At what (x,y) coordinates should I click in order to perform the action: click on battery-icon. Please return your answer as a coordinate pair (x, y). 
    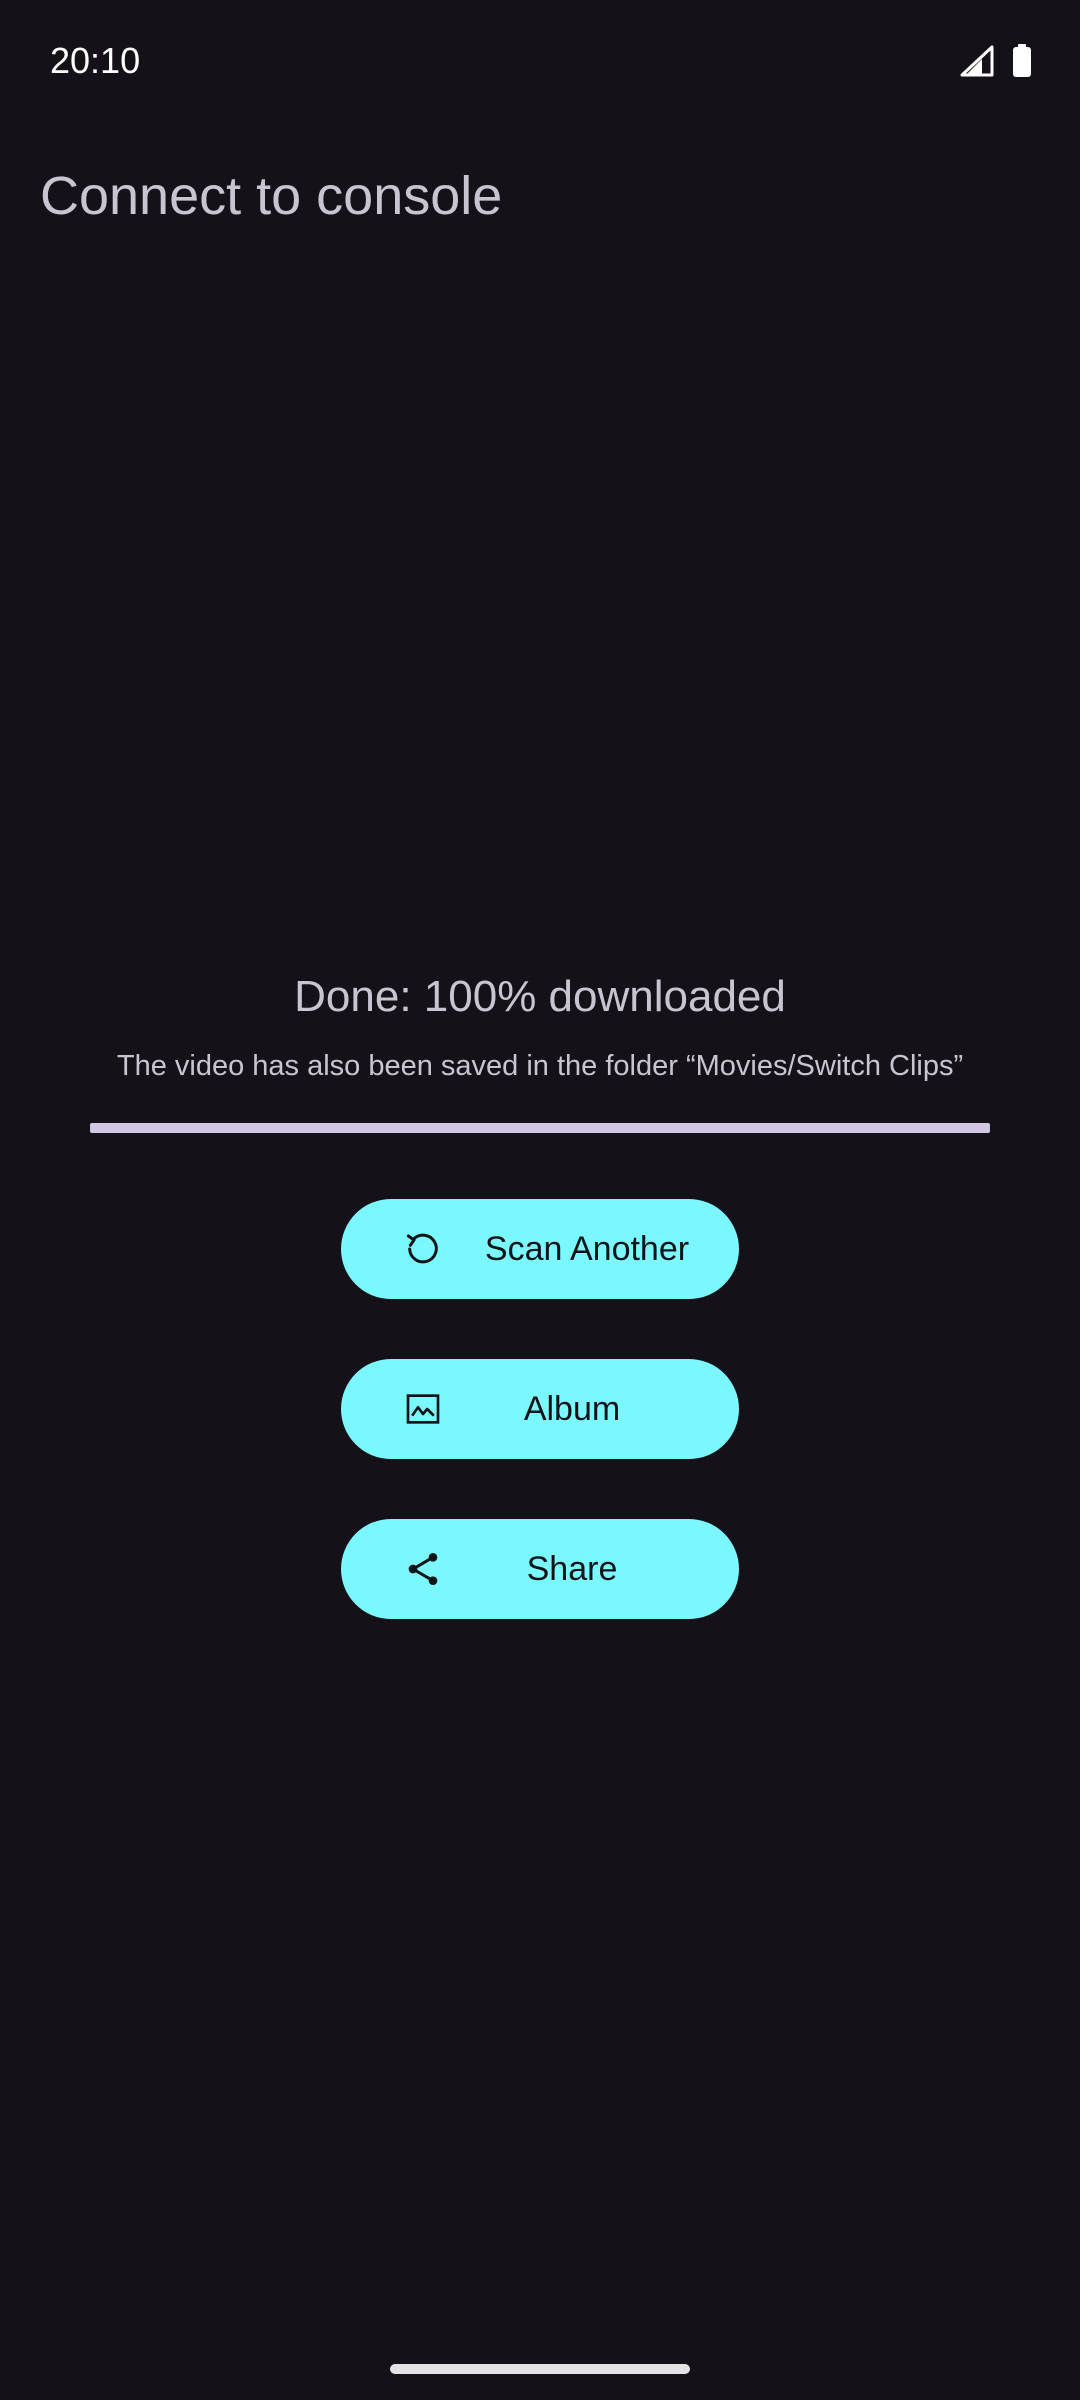
    Looking at the image, I should click on (1022, 63).